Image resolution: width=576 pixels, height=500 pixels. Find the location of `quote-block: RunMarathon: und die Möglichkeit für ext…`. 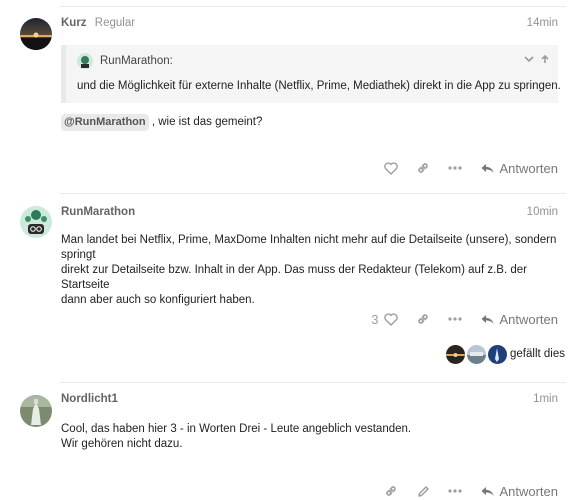

quote-block: RunMarathon: und die Möglichkeit für ext… is located at coordinates (311, 74).